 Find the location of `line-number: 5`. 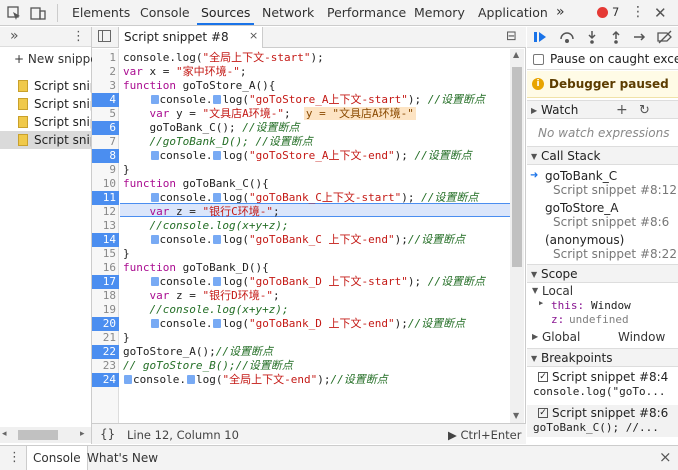

line-number: 5 is located at coordinates (105, 114).